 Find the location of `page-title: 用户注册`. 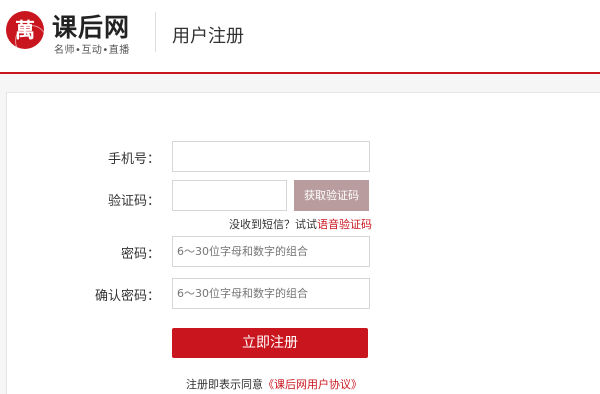

page-title: 用户注册 is located at coordinates (208, 36).